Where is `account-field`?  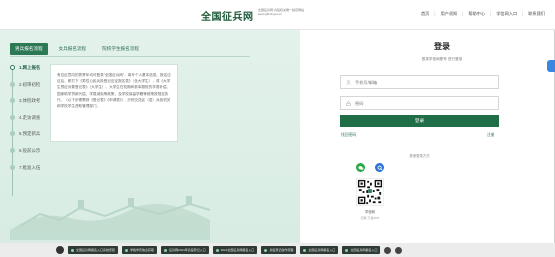 account-field is located at coordinates (419, 82).